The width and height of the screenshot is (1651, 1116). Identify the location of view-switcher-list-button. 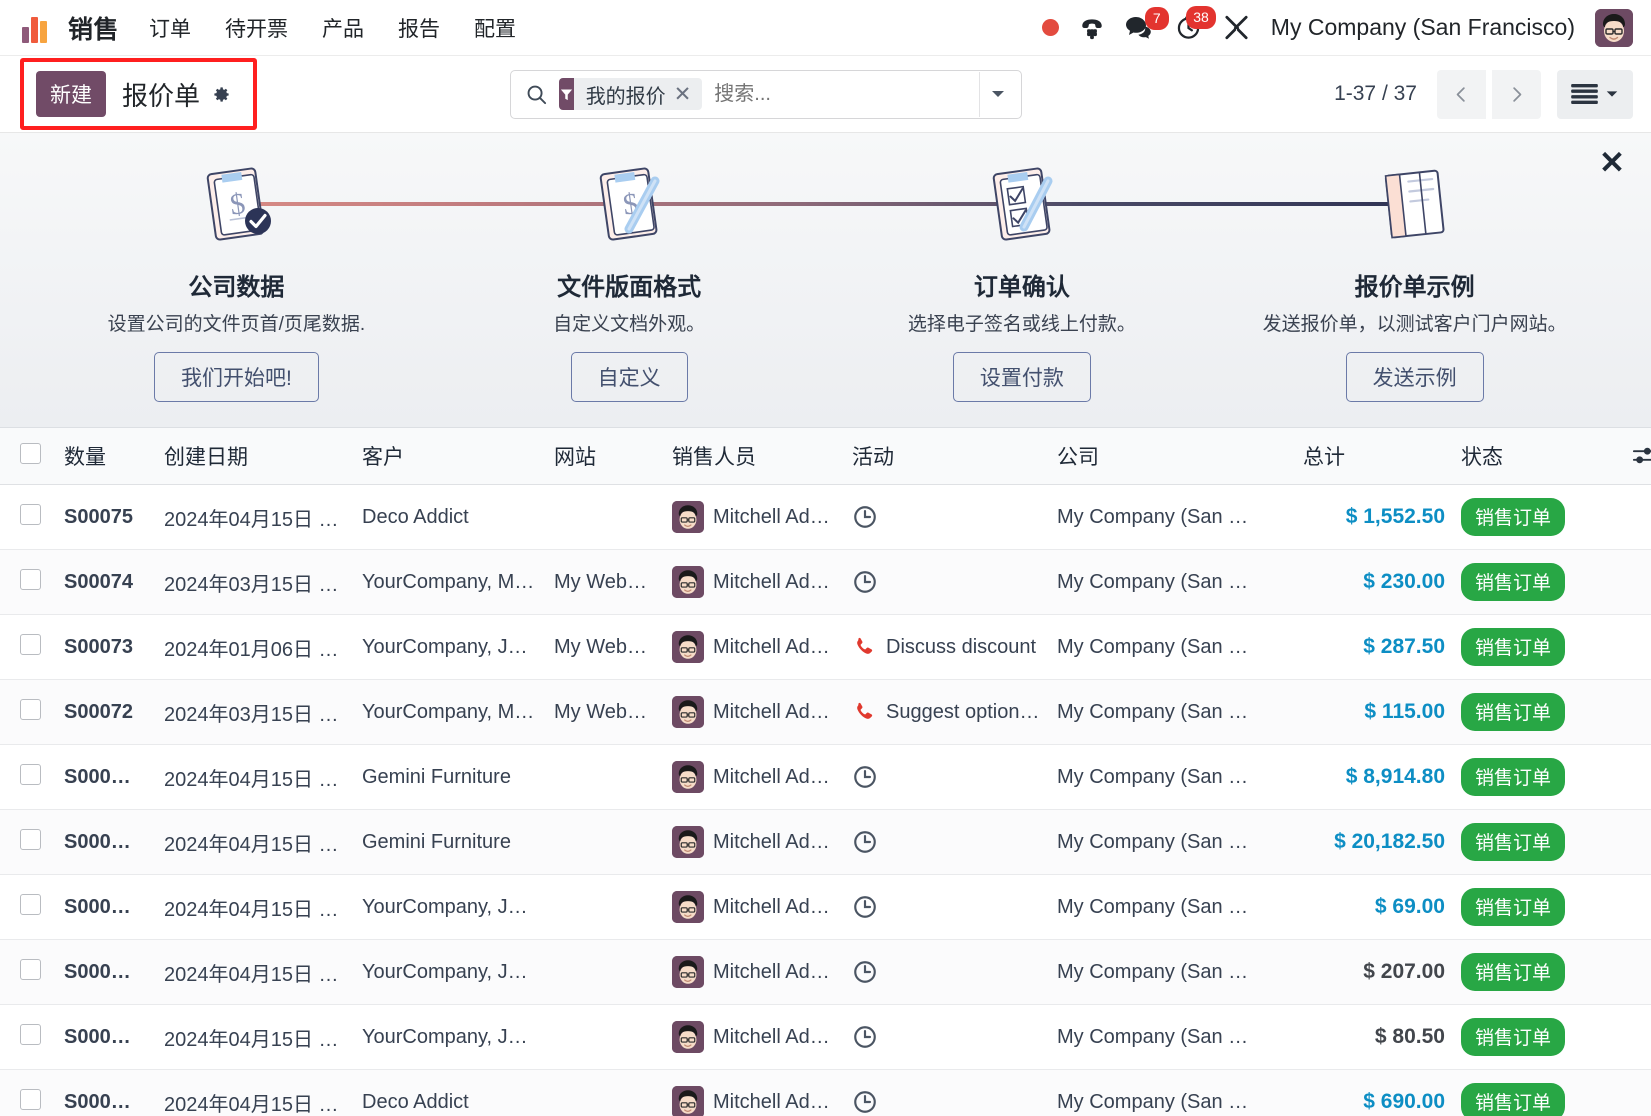
(1594, 94).